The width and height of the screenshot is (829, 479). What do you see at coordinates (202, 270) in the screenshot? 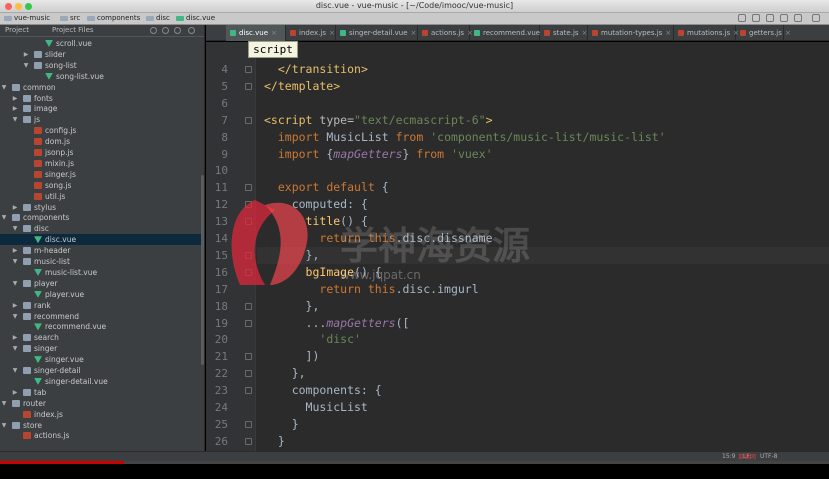
I see `sidebar-scrollbar` at bounding box center [202, 270].